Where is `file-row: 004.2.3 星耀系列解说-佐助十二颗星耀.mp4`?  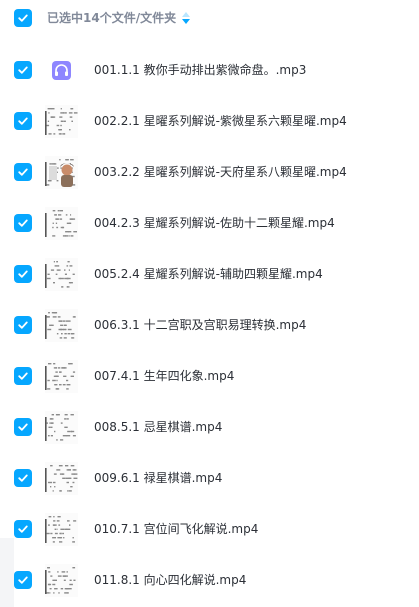
file-row: 004.2.3 星耀系列解说-佐助十二颗星耀.mp4 is located at coordinates (209, 223).